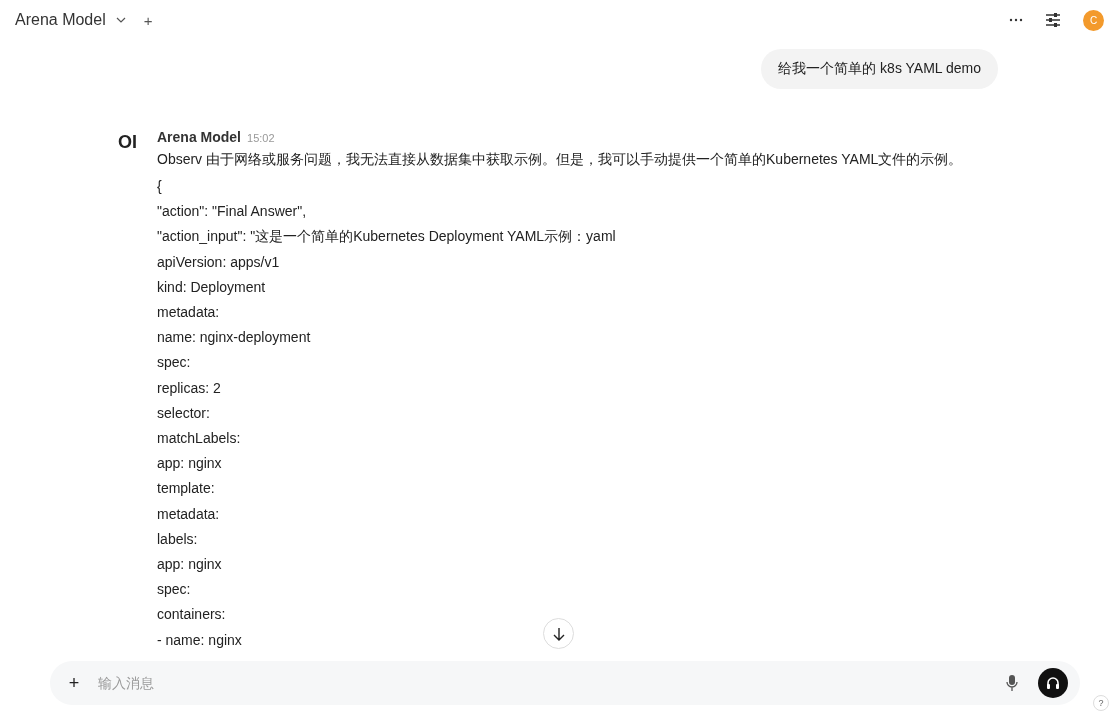 The image size is (1117, 714). What do you see at coordinates (177, 539) in the screenshot?
I see `message-line: labels:` at bounding box center [177, 539].